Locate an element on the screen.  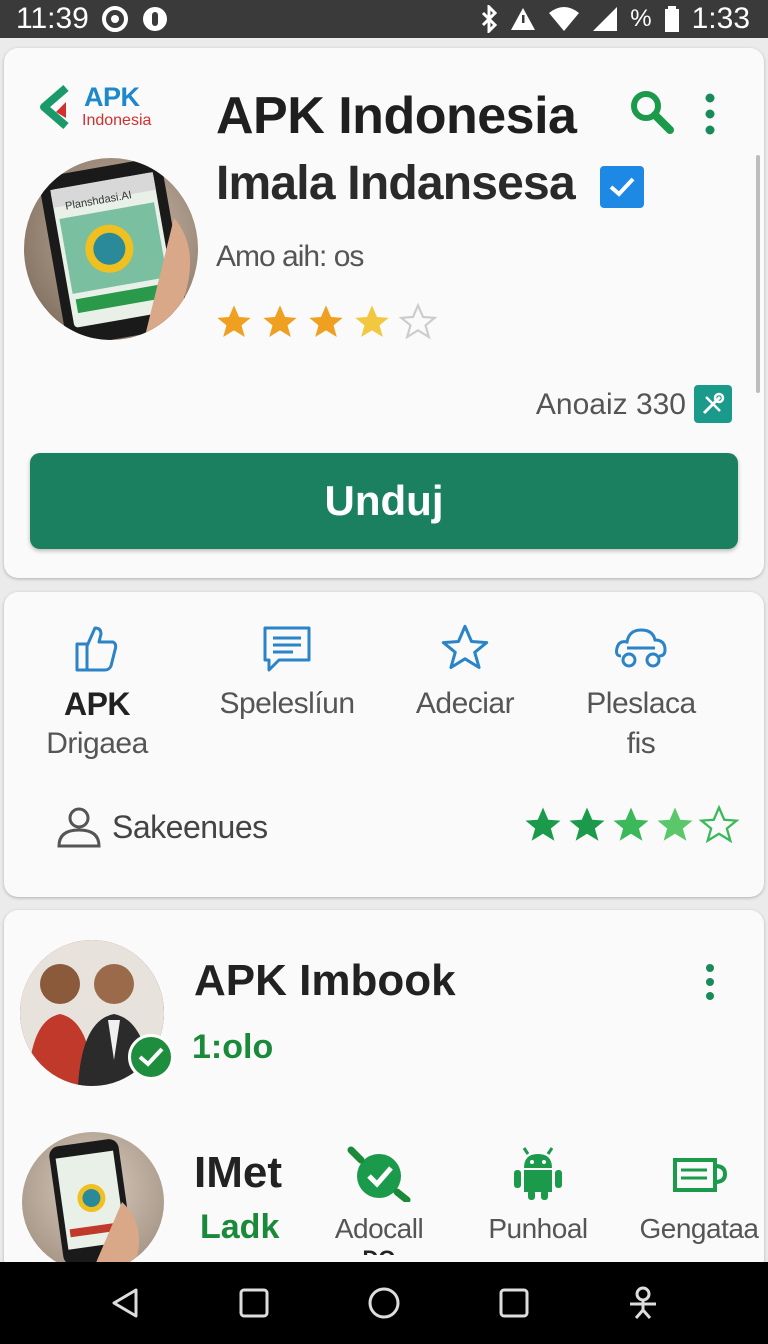
app-size: Anoaiz 330 is located at coordinates (610, 404).